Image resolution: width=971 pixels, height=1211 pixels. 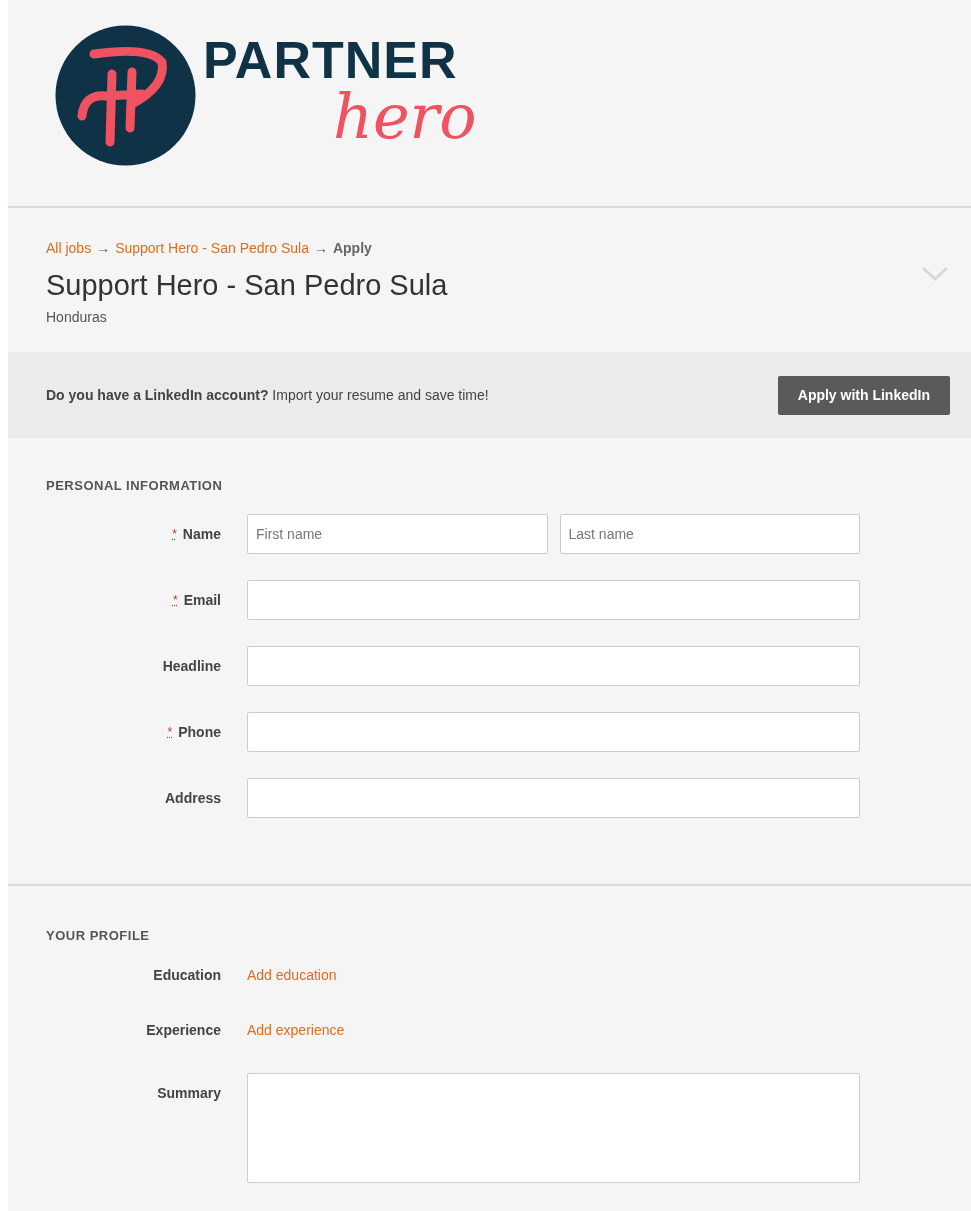 What do you see at coordinates (247, 285) in the screenshot?
I see `job-title: Support Hero - San Pedro Sula` at bounding box center [247, 285].